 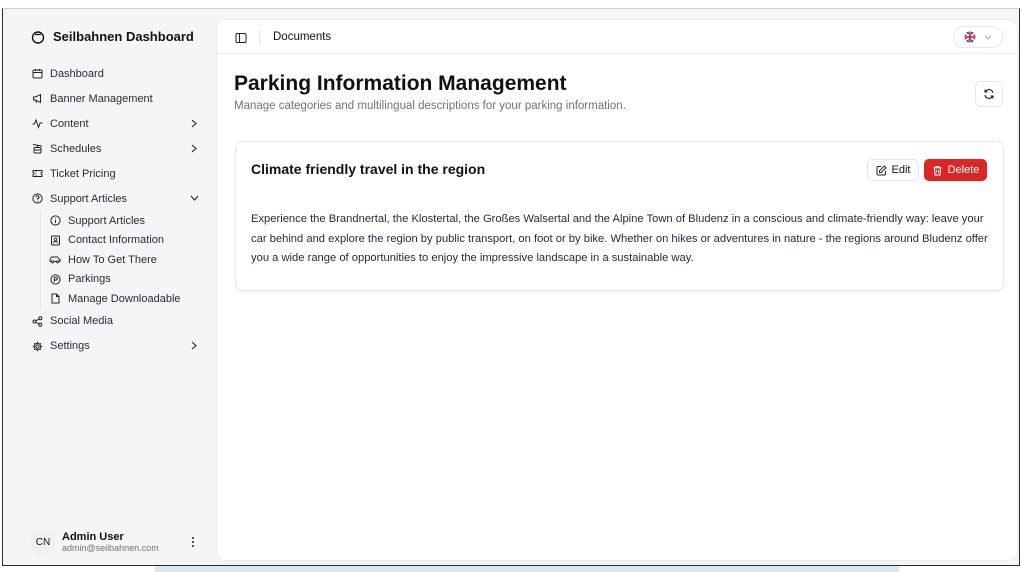 I want to click on brand-title: Seilbahnen Dashboard, so click(x=123, y=36).